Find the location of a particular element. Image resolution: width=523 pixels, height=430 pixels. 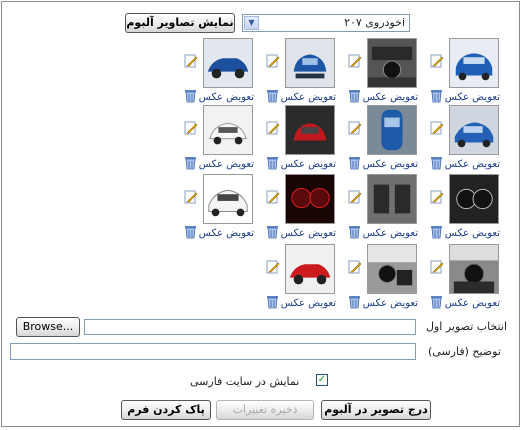

album-select: ▼ خودروی ۲۰۷i is located at coordinates (326, 23).